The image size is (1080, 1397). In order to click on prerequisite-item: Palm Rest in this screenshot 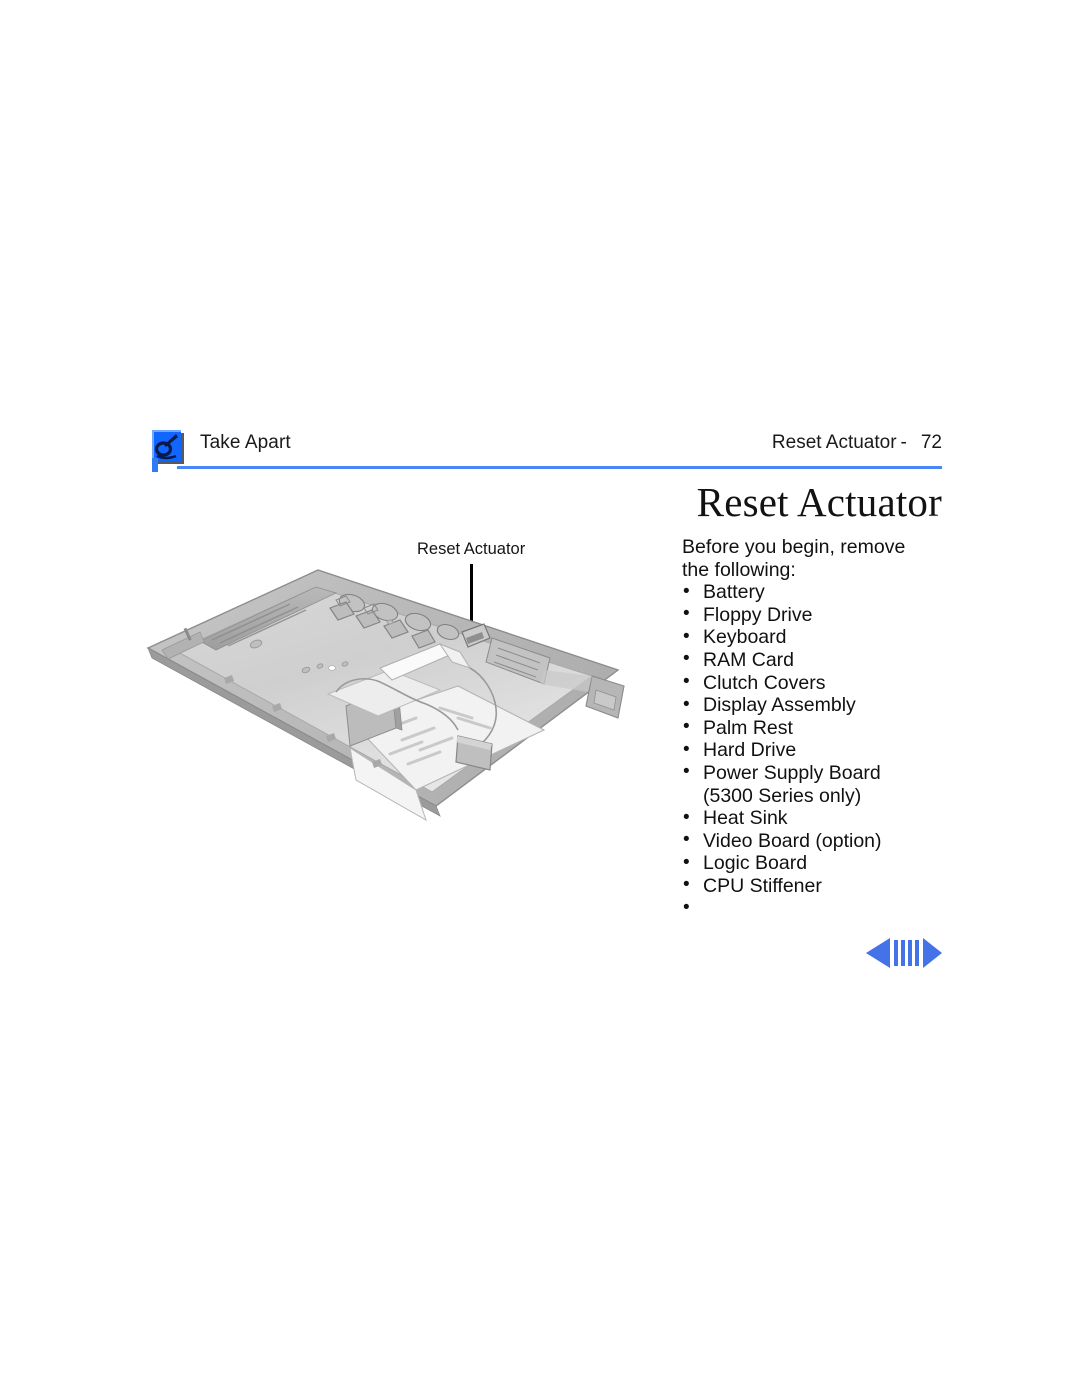, I will do `click(817, 728)`.